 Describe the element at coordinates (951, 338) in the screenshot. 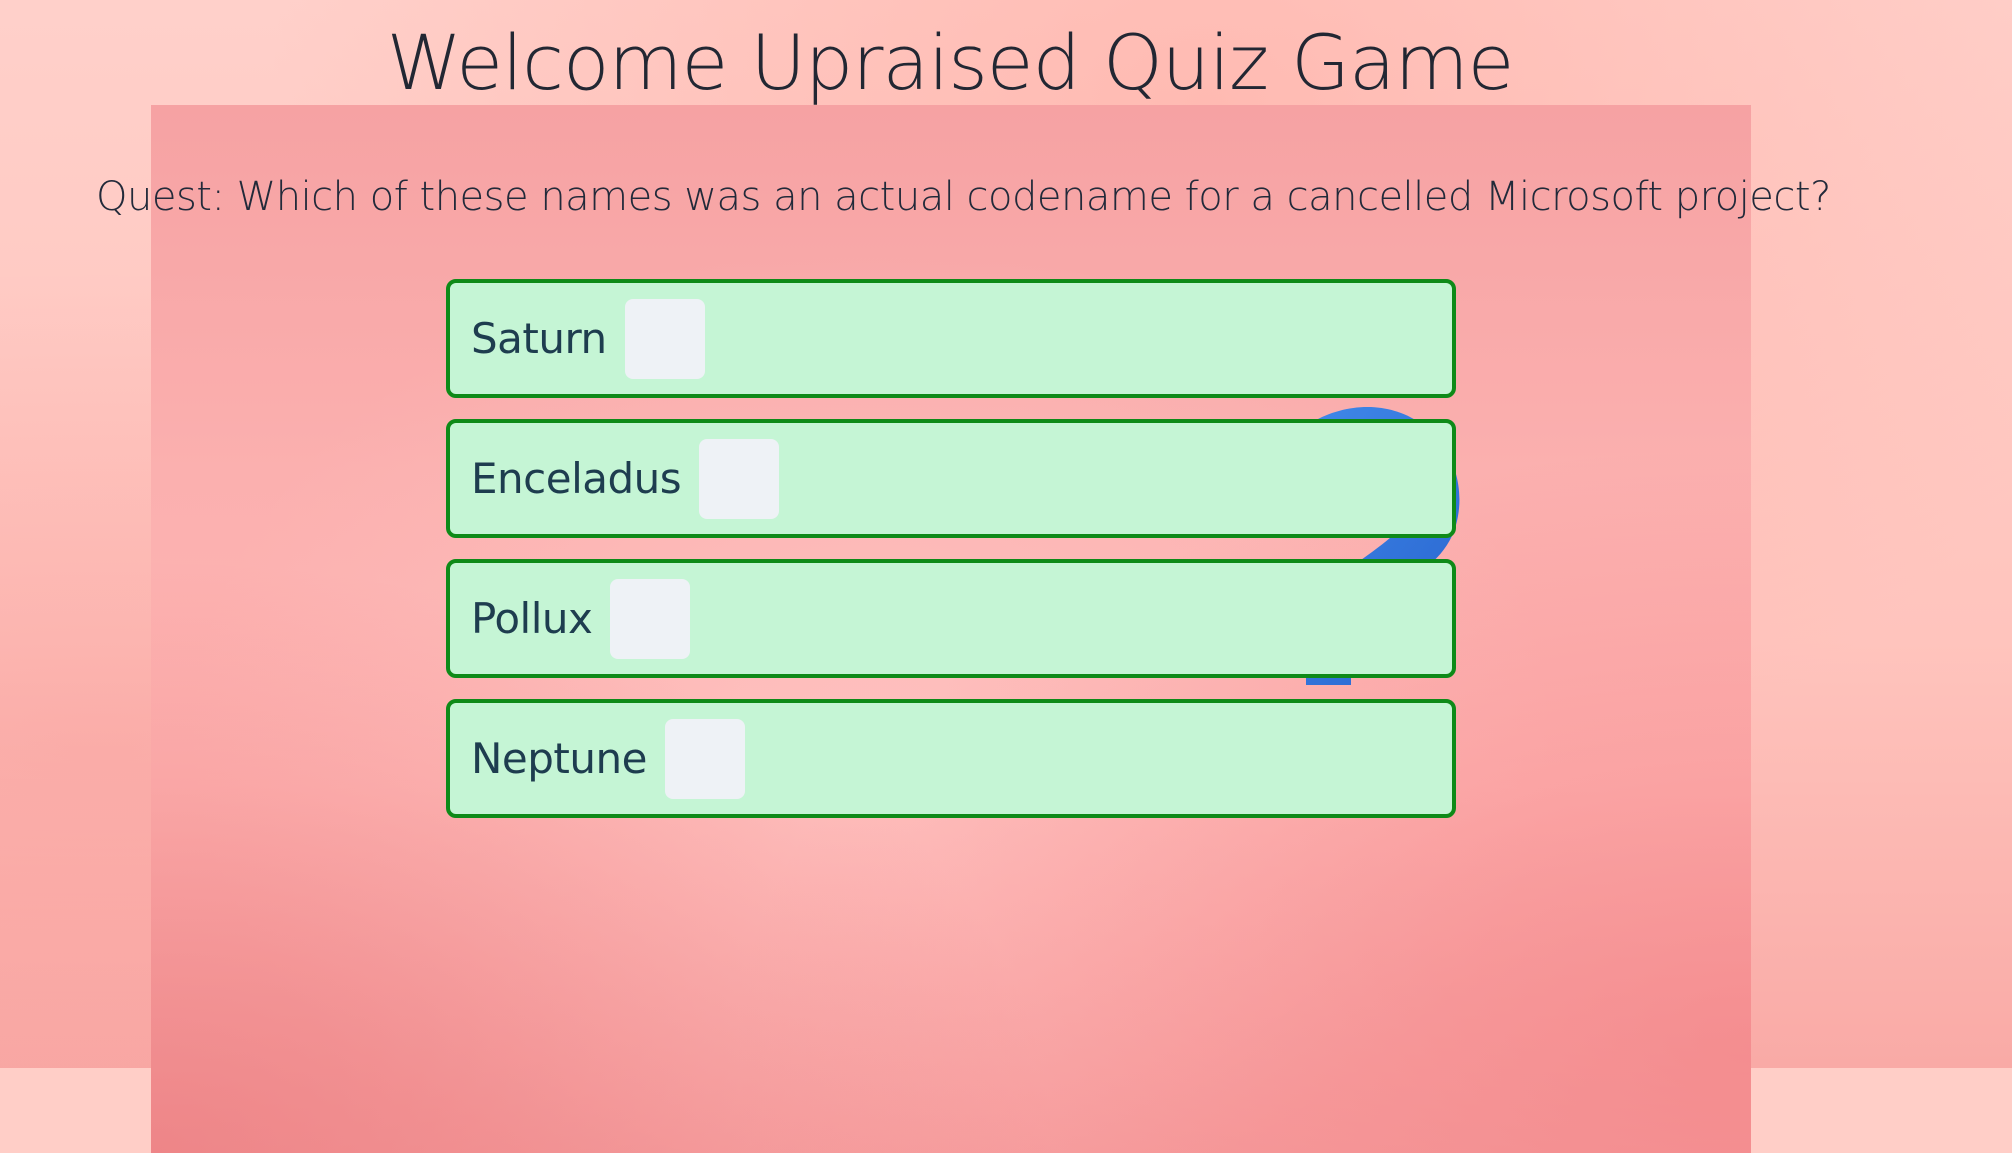

I see `answer-option-saturn: Saturn` at that location.